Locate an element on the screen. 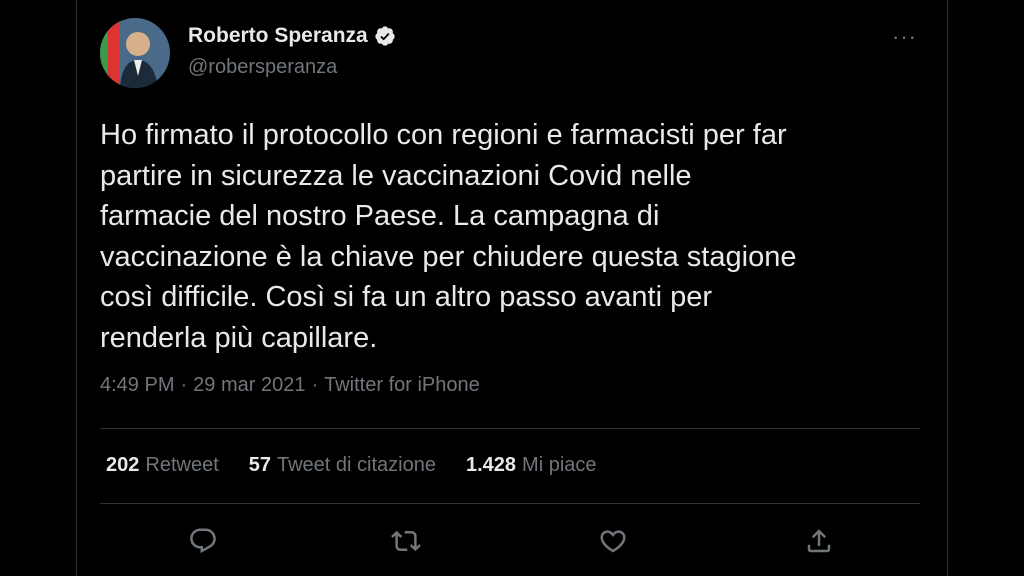  author-handle: @robersperanza is located at coordinates (262, 67).